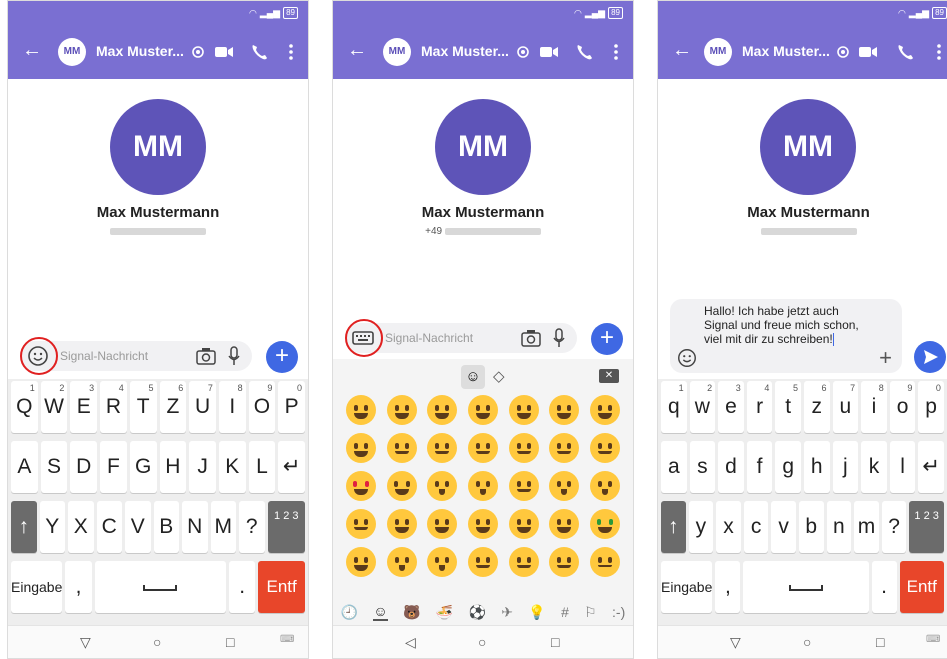 The width and height of the screenshot is (947, 659). Describe the element at coordinates (232, 407) in the screenshot. I see `key-i: 8I` at that location.